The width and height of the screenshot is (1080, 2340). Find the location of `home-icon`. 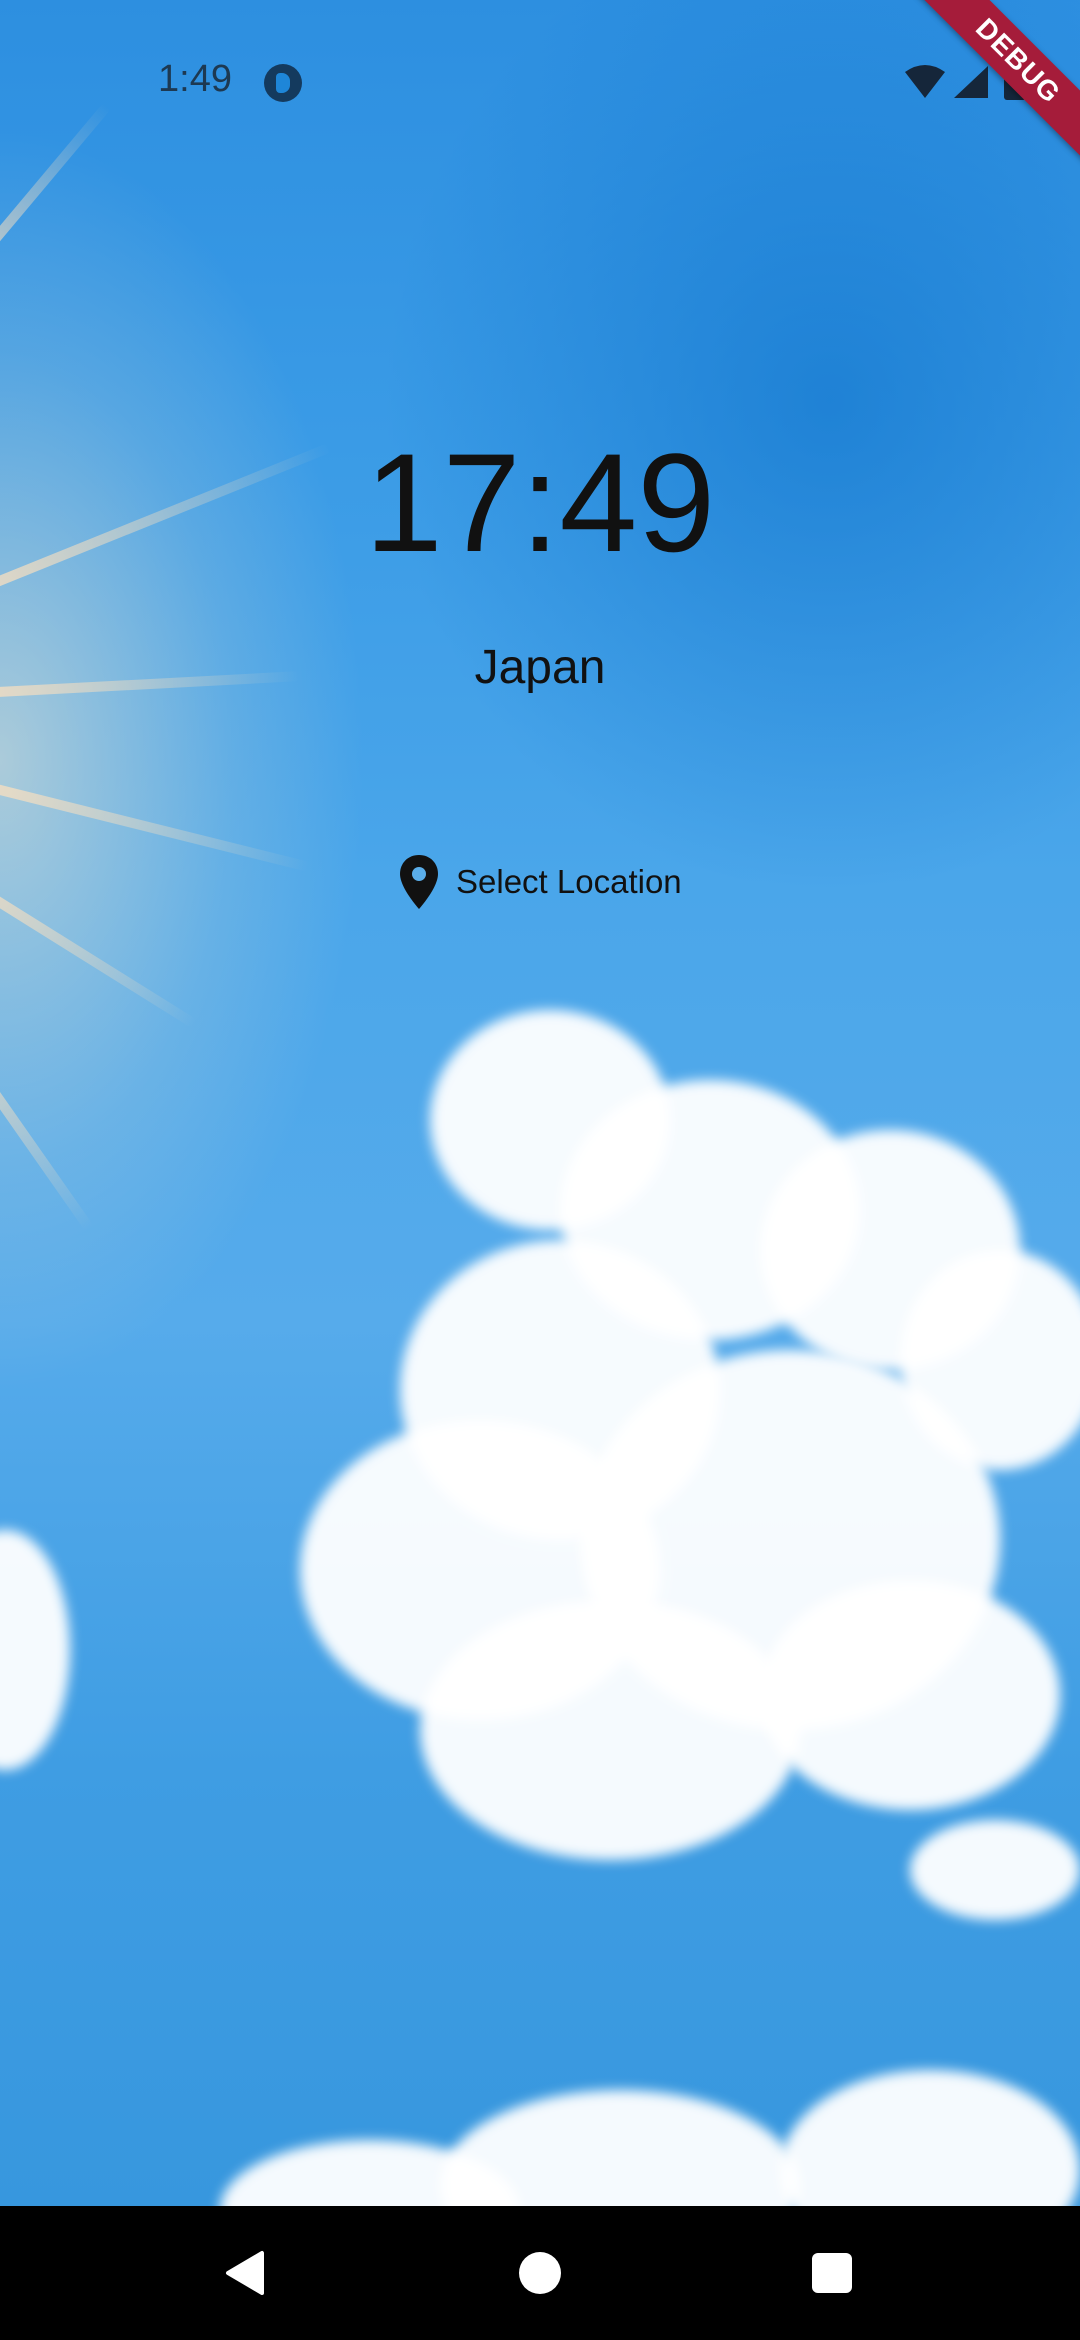

home-icon is located at coordinates (540, 2273).